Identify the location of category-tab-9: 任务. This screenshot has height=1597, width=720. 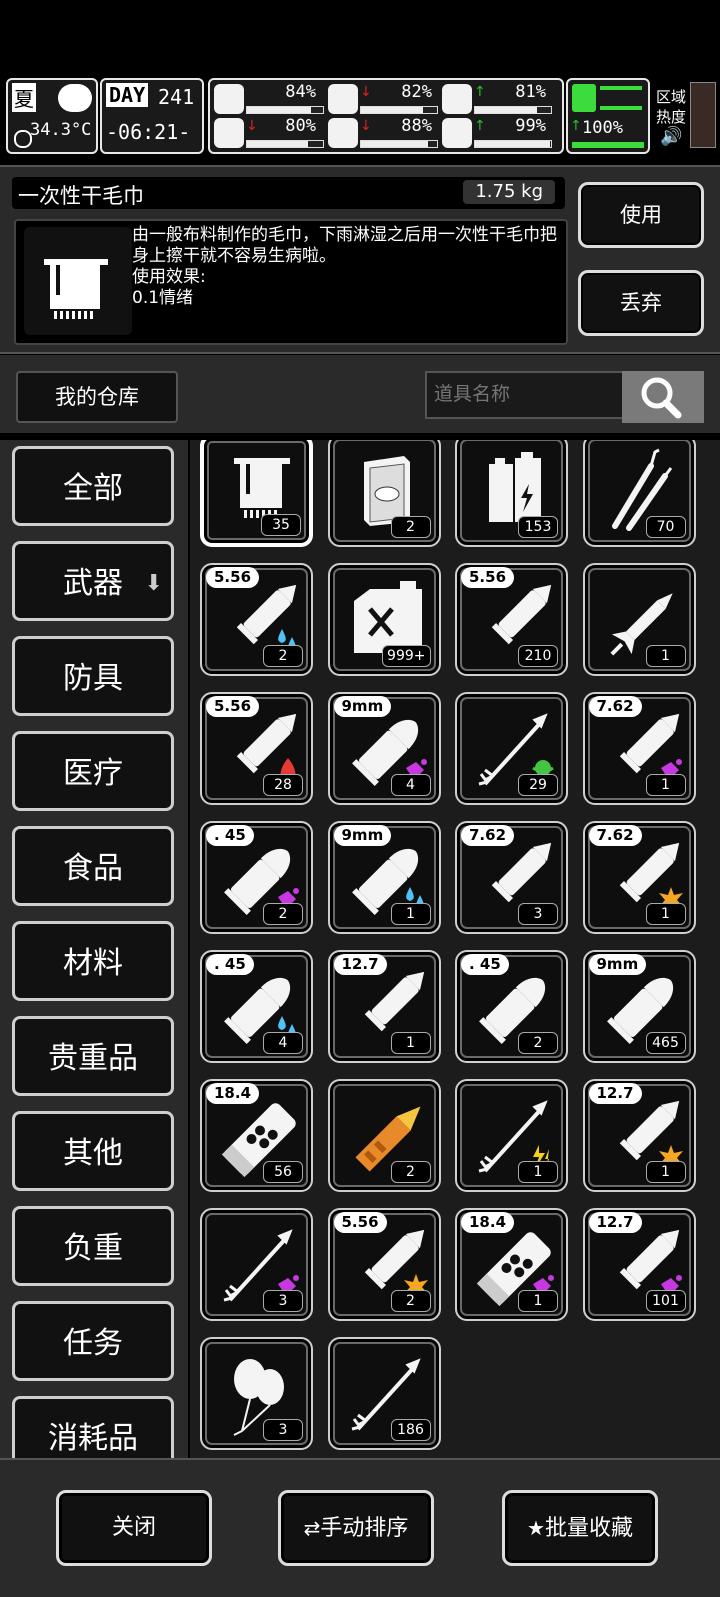
(93, 1341).